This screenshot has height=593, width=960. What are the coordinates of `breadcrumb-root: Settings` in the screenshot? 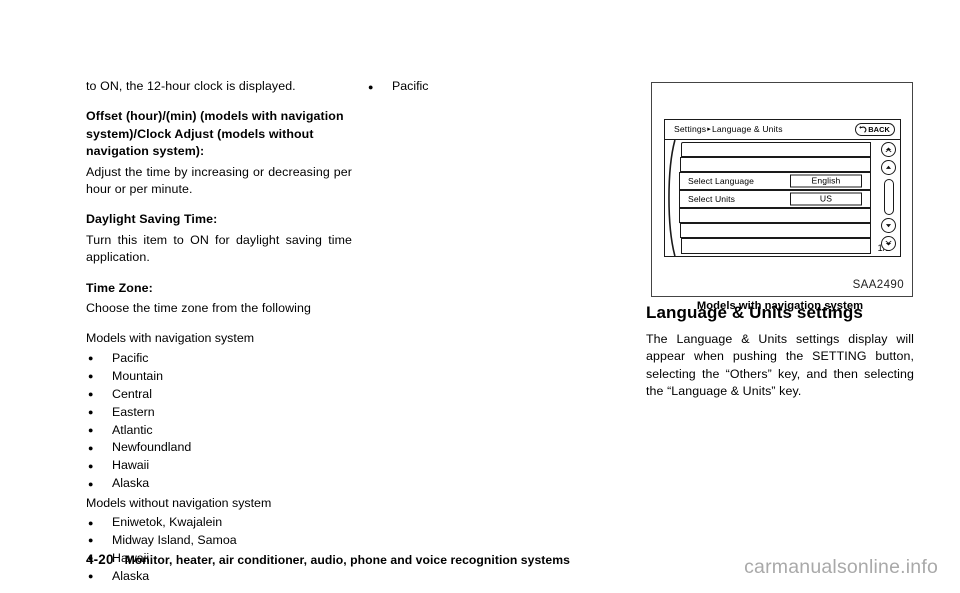 It's located at (690, 129).